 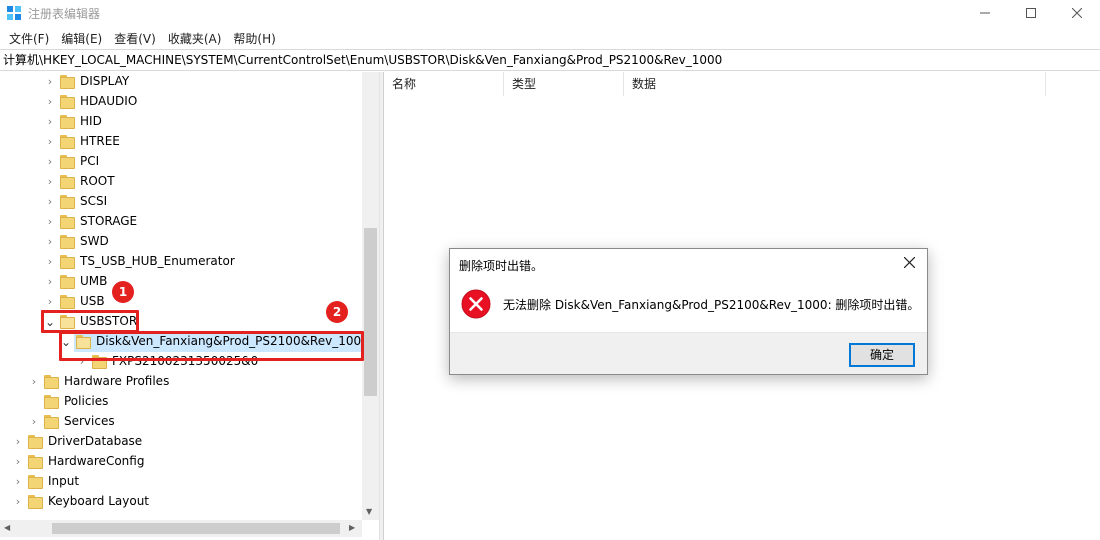 I want to click on tree-item-input: › Input, so click(x=181, y=482).